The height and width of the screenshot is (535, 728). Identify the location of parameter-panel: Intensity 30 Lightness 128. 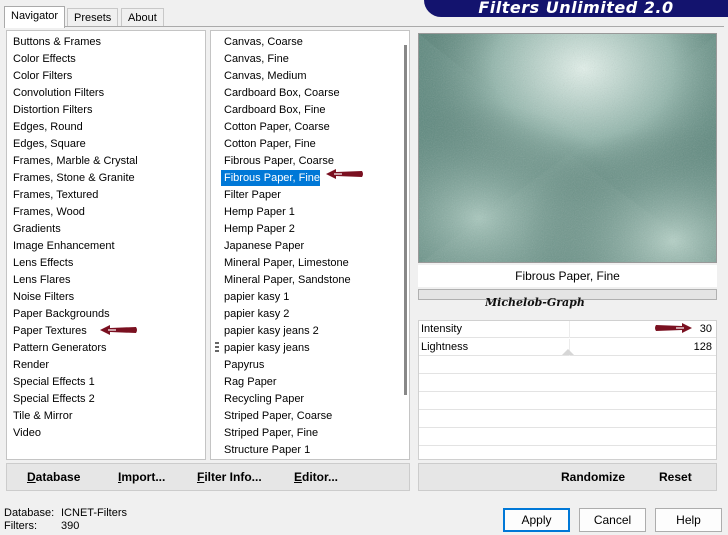
(567, 390).